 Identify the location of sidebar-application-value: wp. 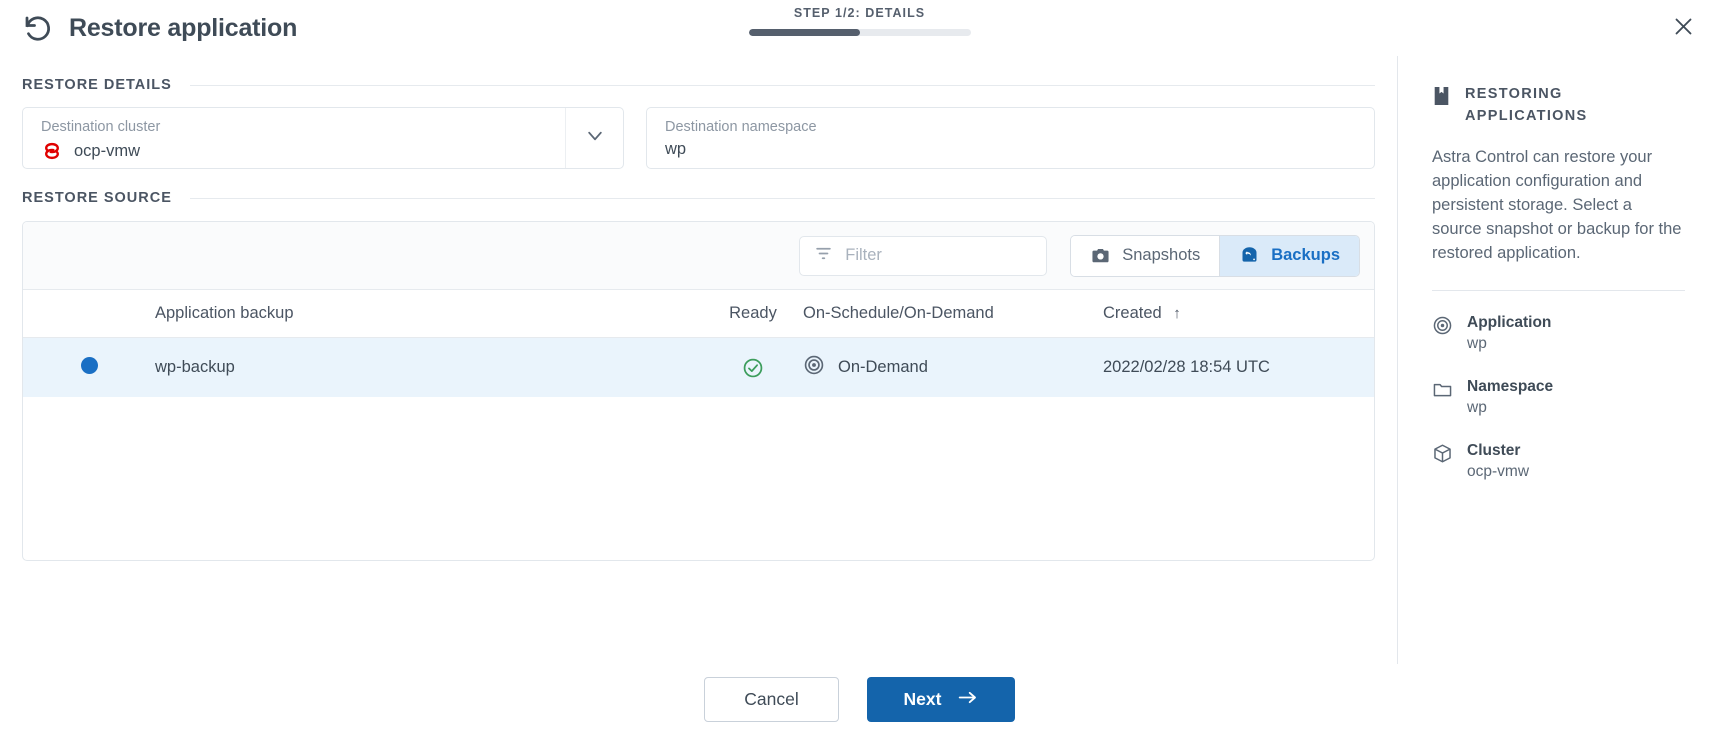
(1477, 343).